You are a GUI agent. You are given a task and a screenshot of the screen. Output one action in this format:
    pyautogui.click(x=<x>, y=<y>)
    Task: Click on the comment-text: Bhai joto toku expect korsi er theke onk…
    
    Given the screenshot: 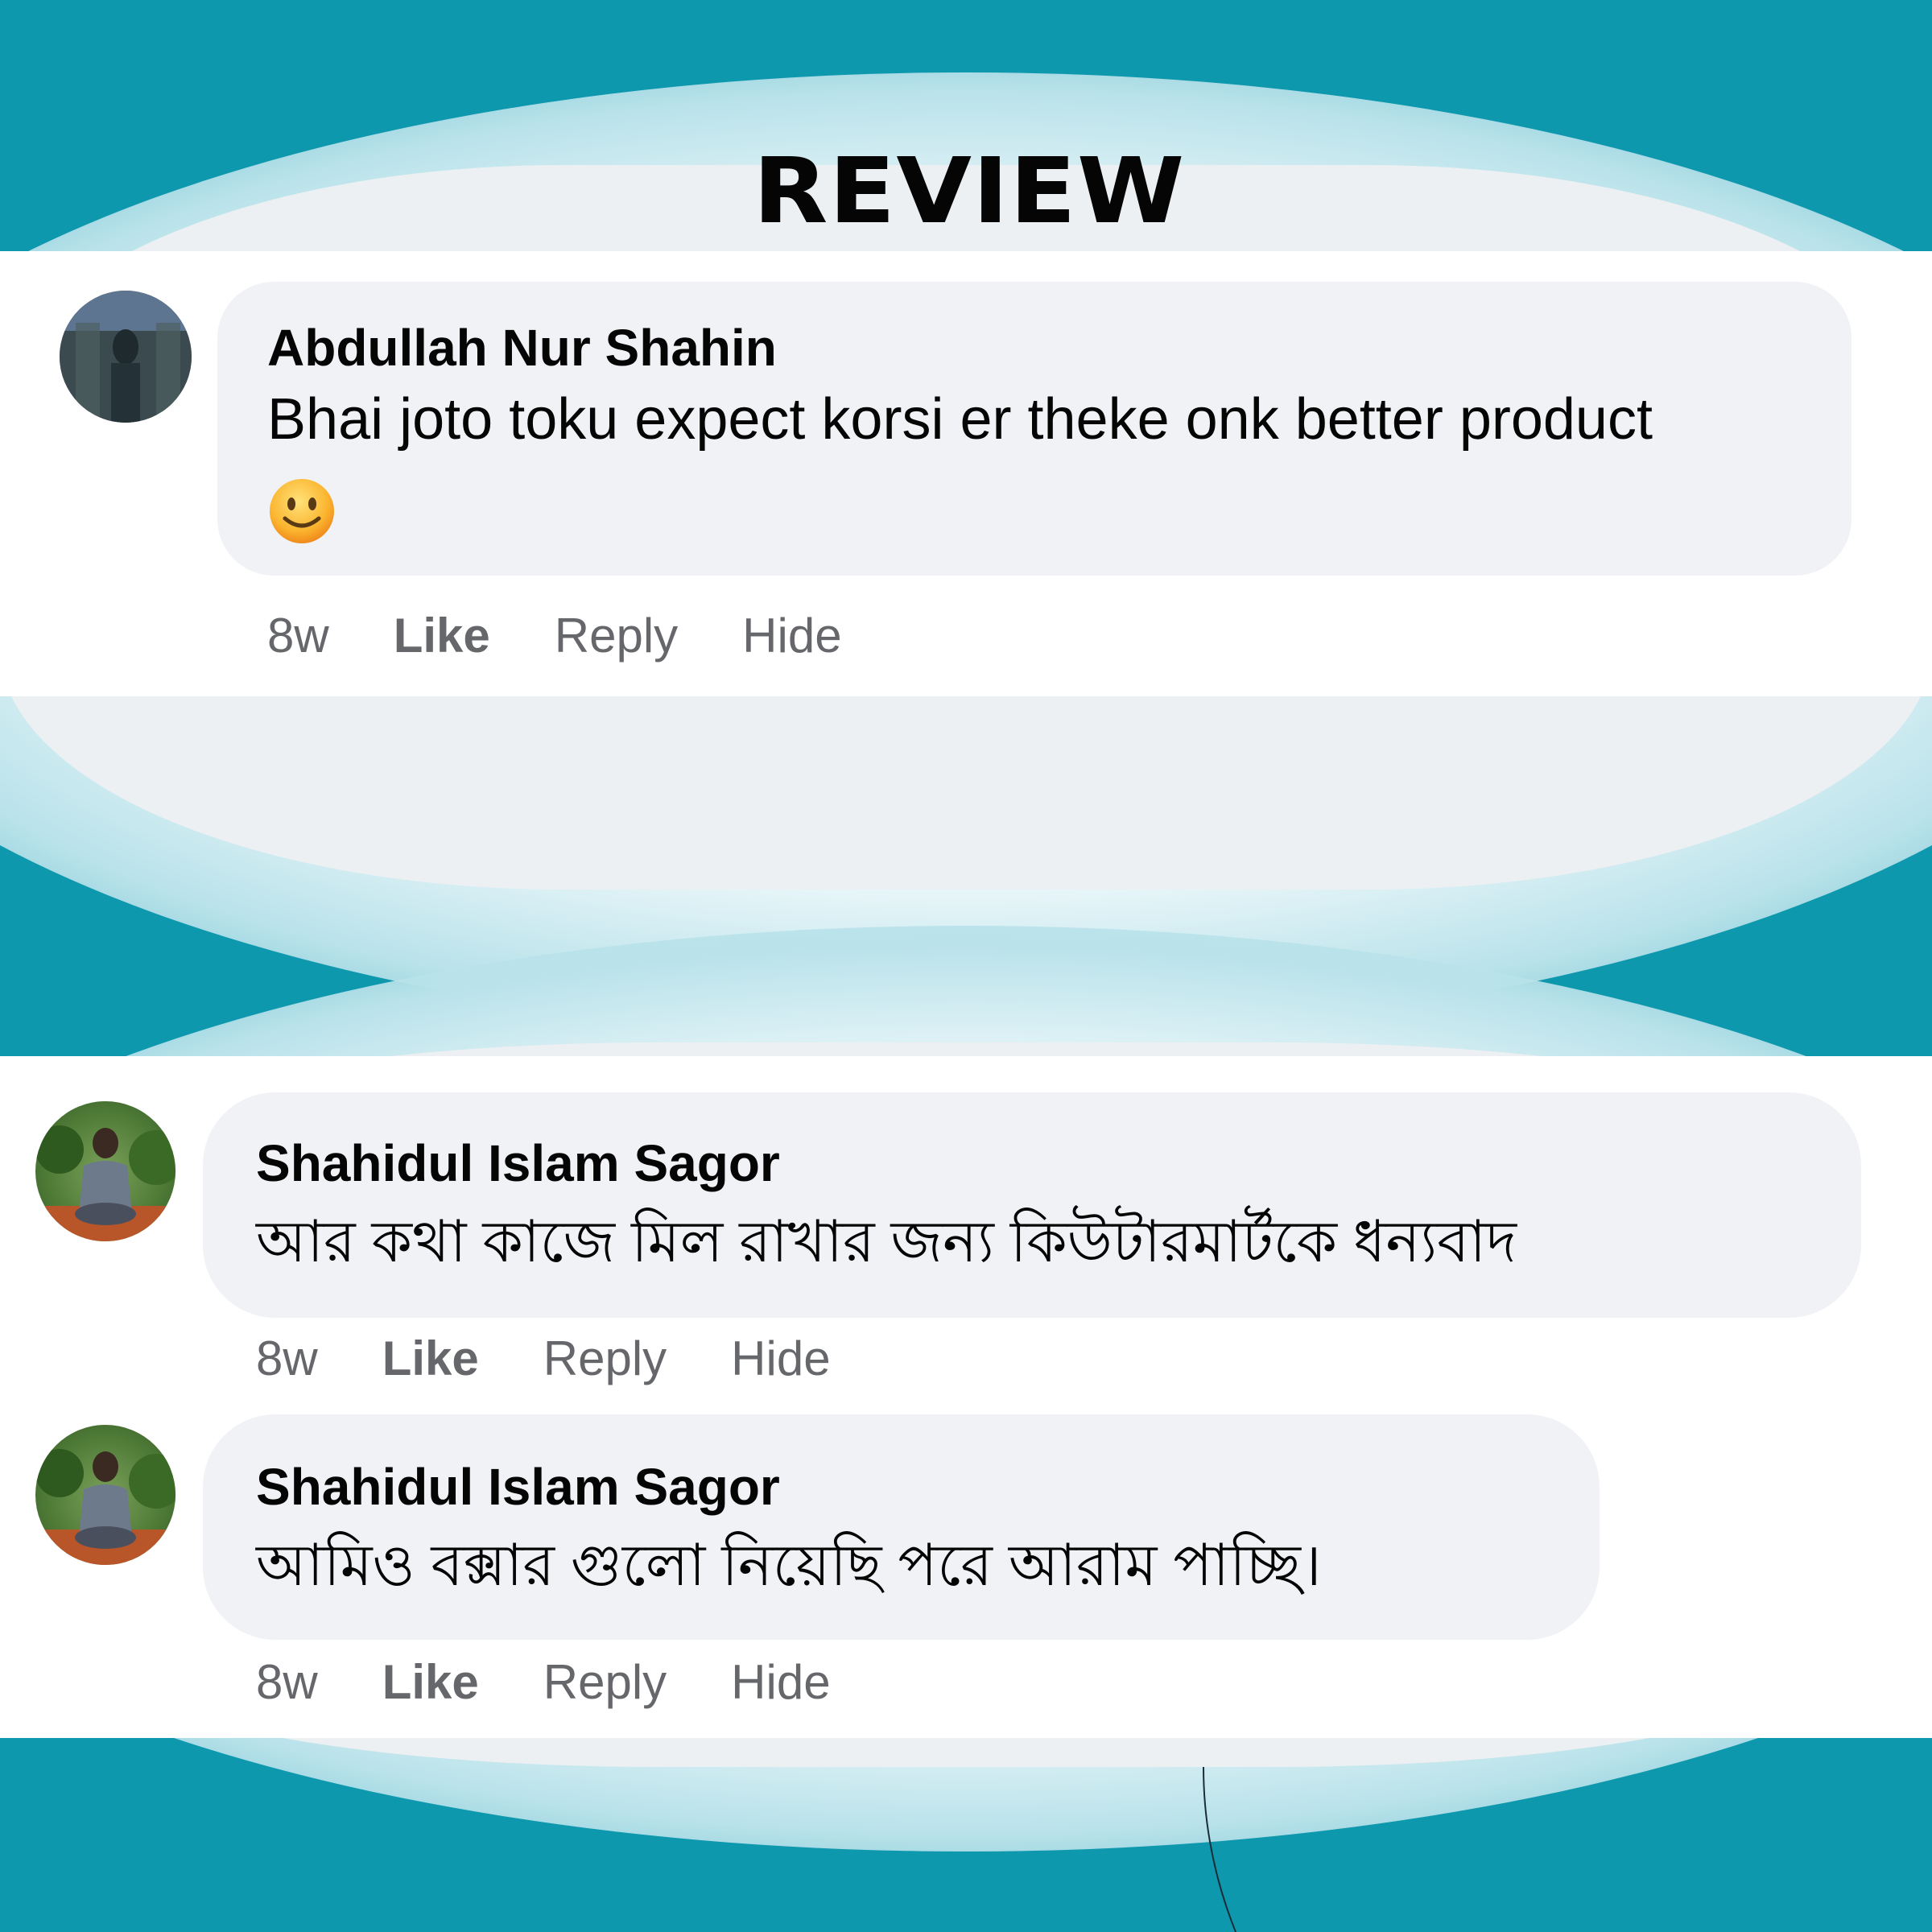 What is the action you would take?
    pyautogui.click(x=960, y=419)
    